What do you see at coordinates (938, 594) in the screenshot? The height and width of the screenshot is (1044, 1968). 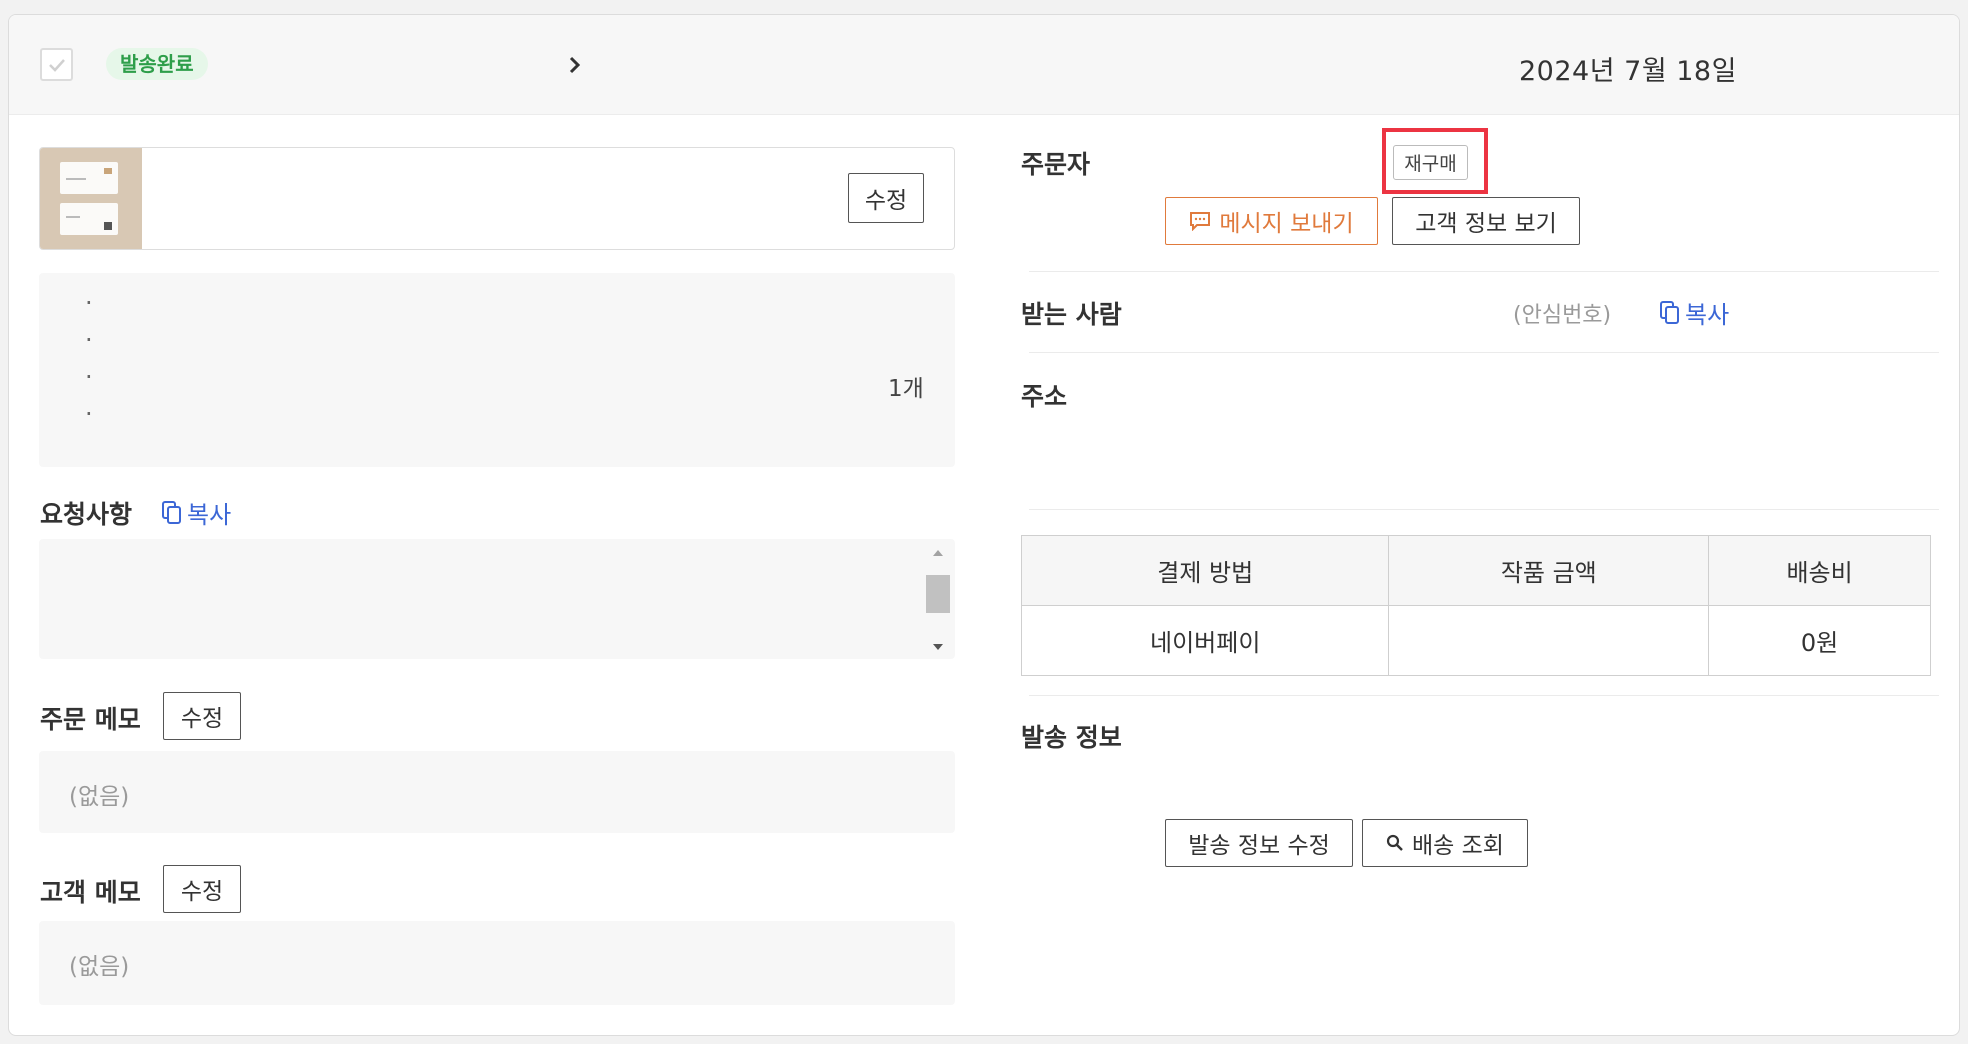 I see `scroll-thumb` at bounding box center [938, 594].